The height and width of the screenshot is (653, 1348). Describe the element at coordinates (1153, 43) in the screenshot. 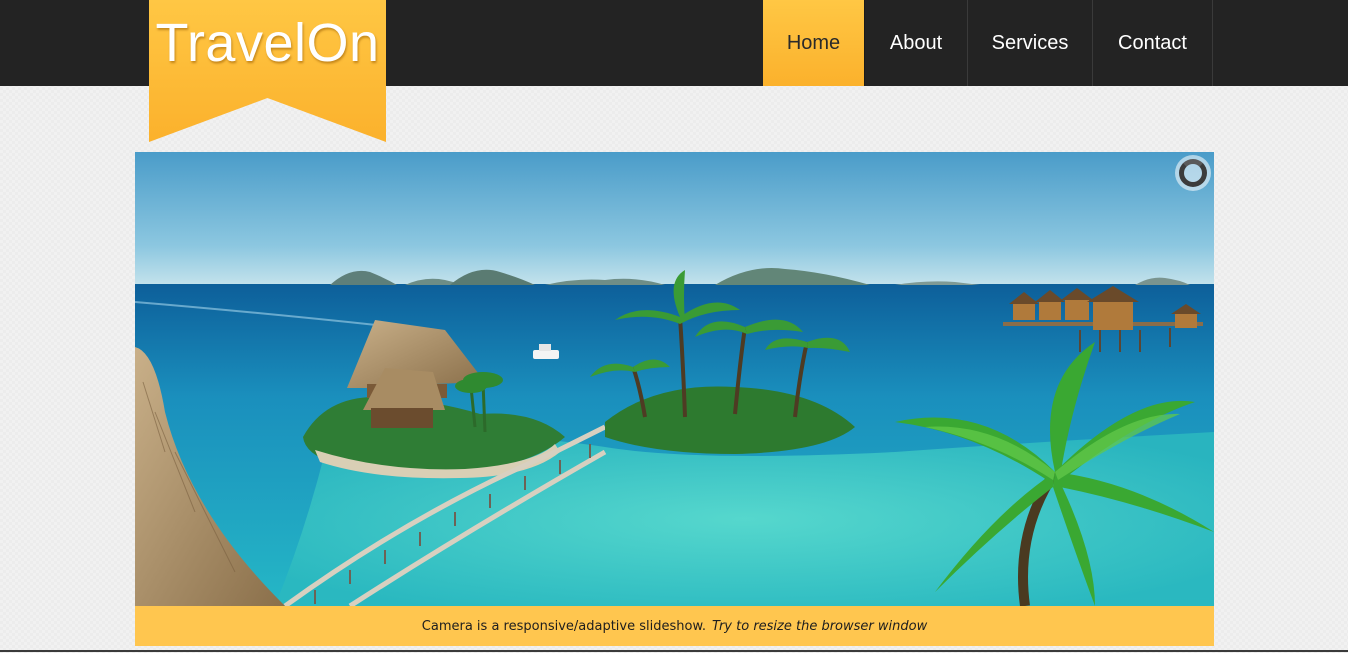

I see `nav-item-contact: Contact` at that location.